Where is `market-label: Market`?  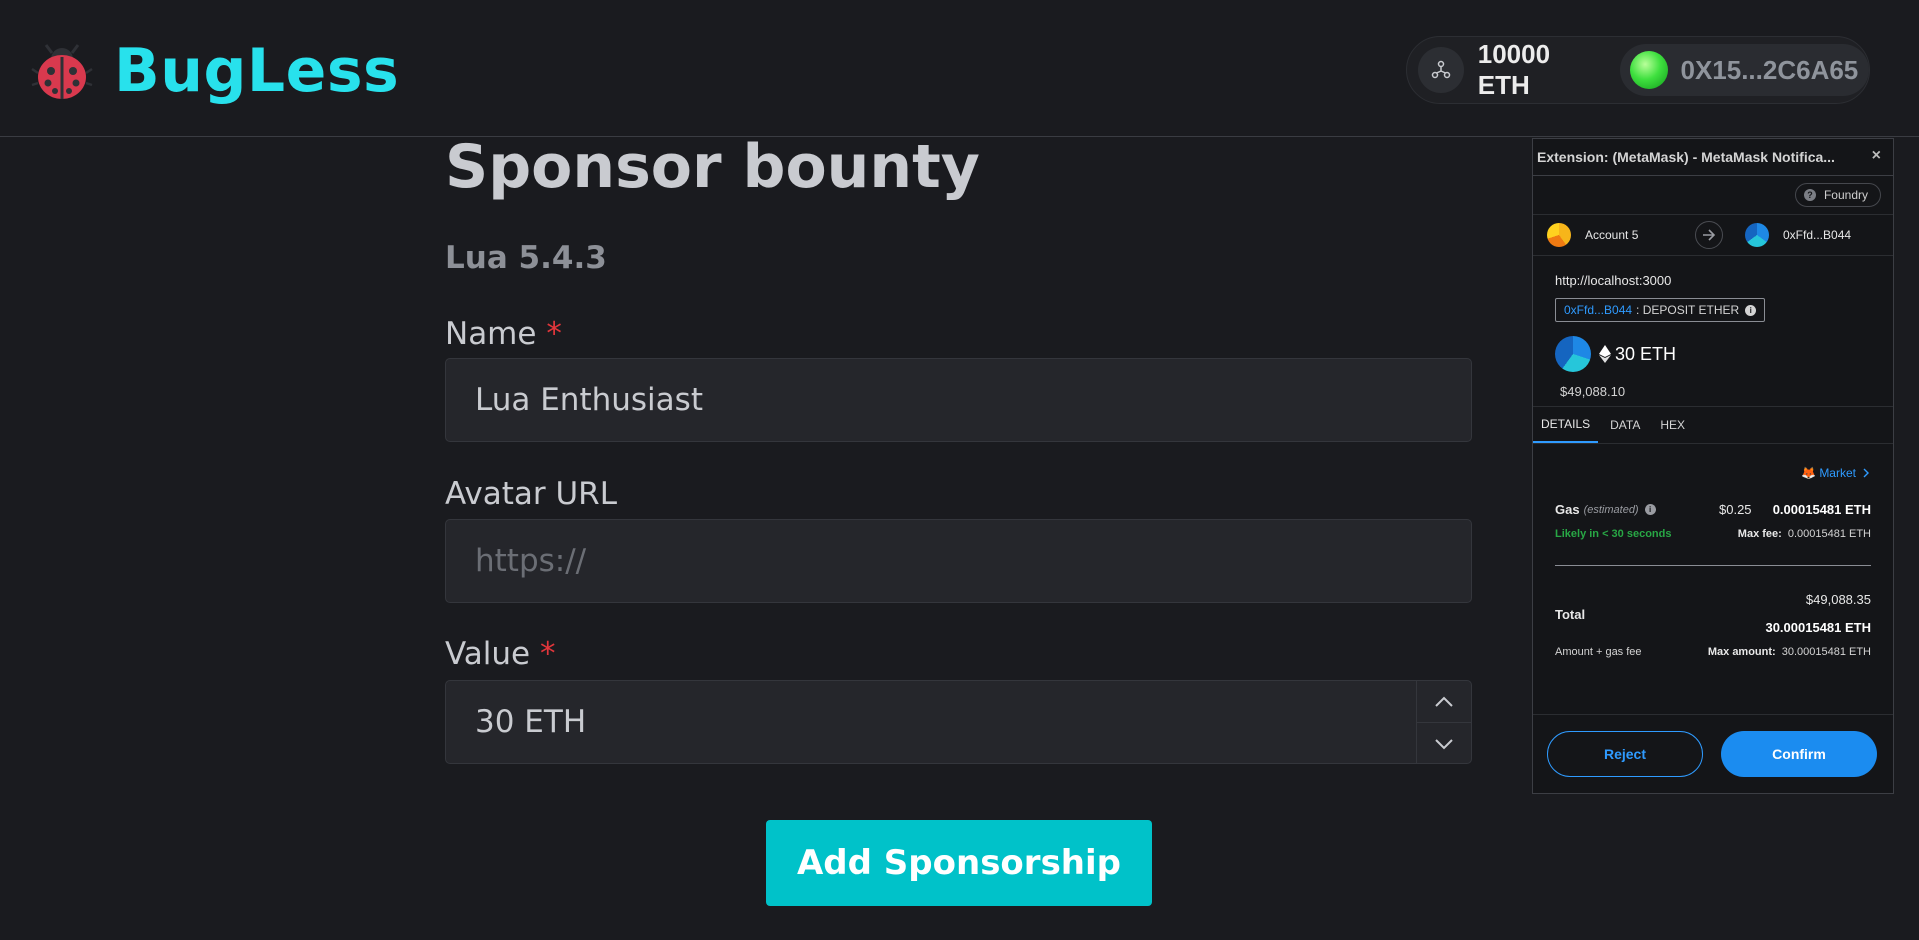
market-label: Market is located at coordinates (1837, 473).